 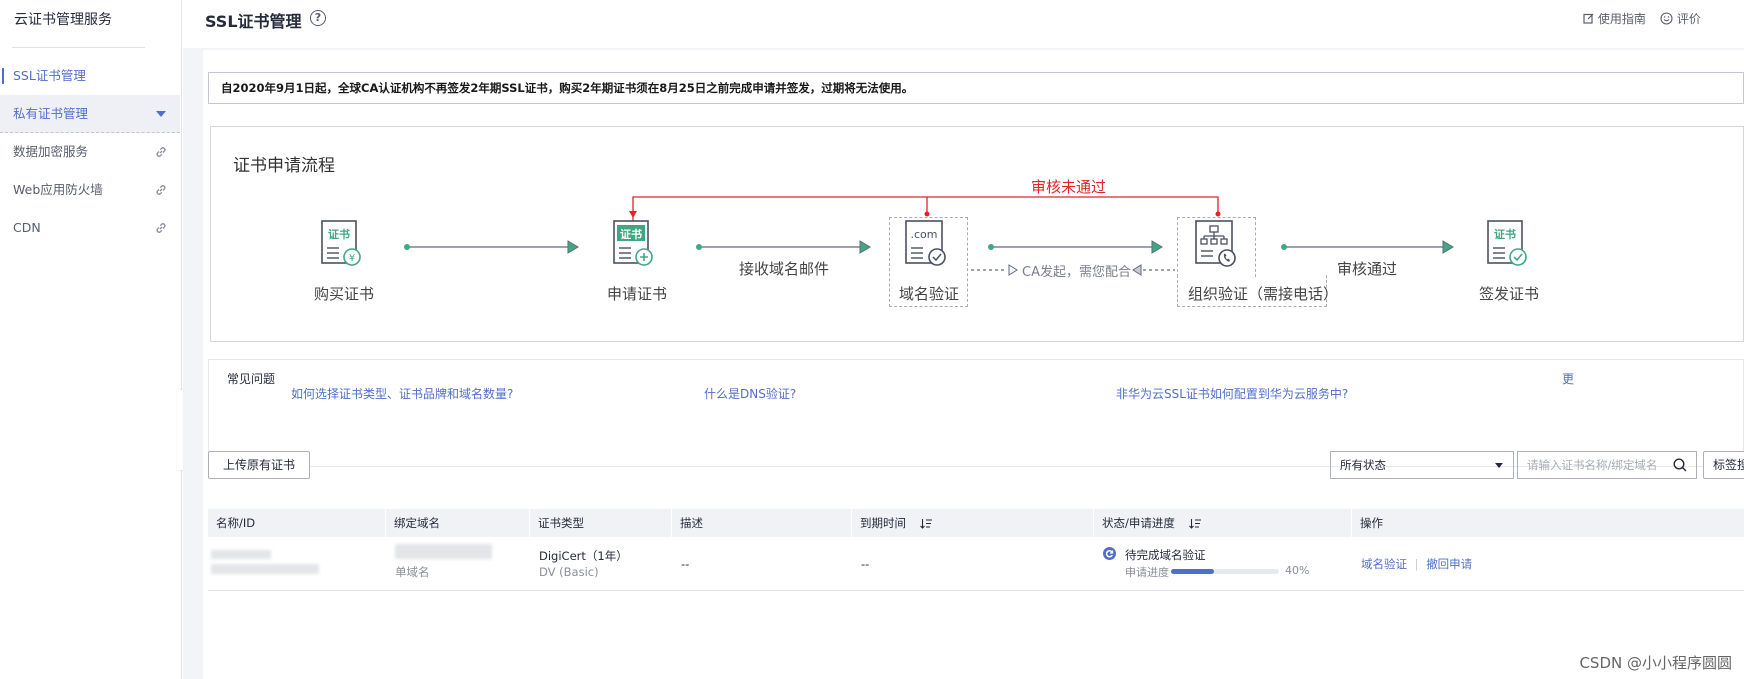 What do you see at coordinates (265, 569) in the screenshot?
I see `cert-id-redacted` at bounding box center [265, 569].